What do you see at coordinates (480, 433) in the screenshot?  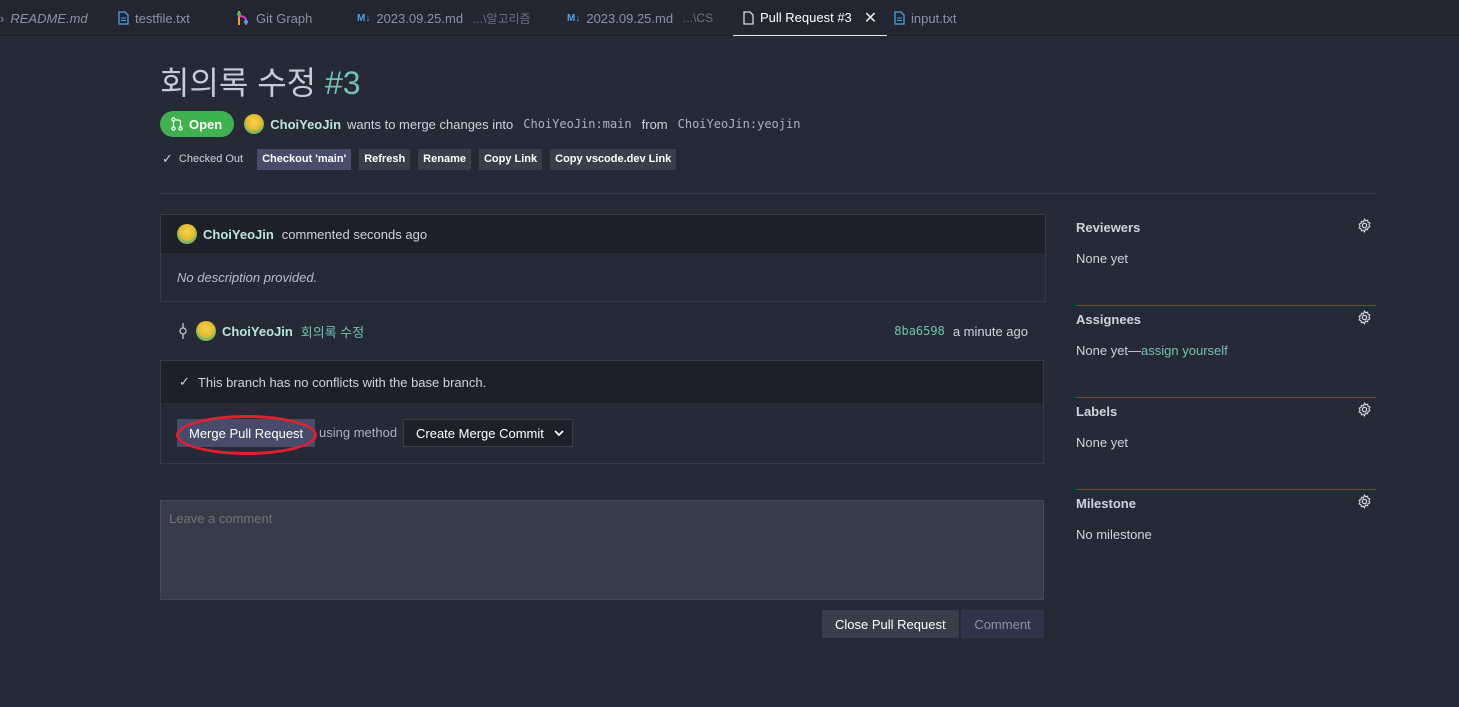 I see `merge-method-value: Create Merge Commit` at bounding box center [480, 433].